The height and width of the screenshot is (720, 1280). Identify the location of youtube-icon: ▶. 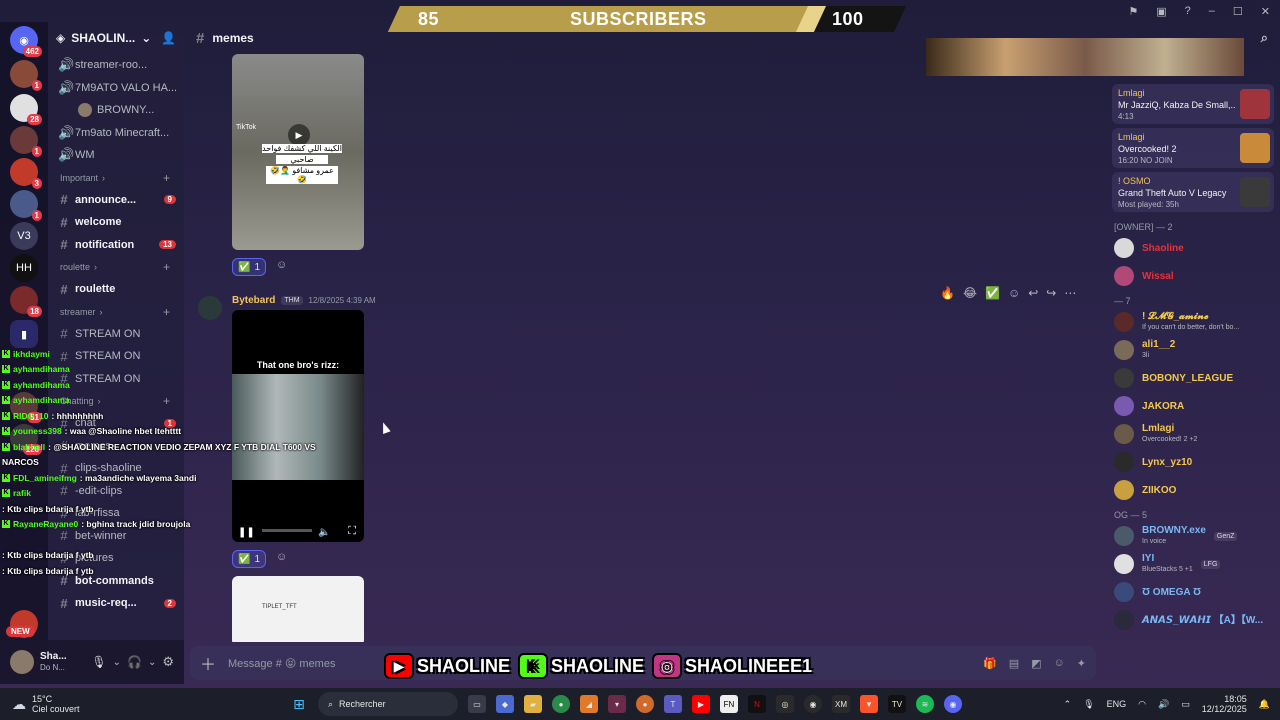
(701, 704).